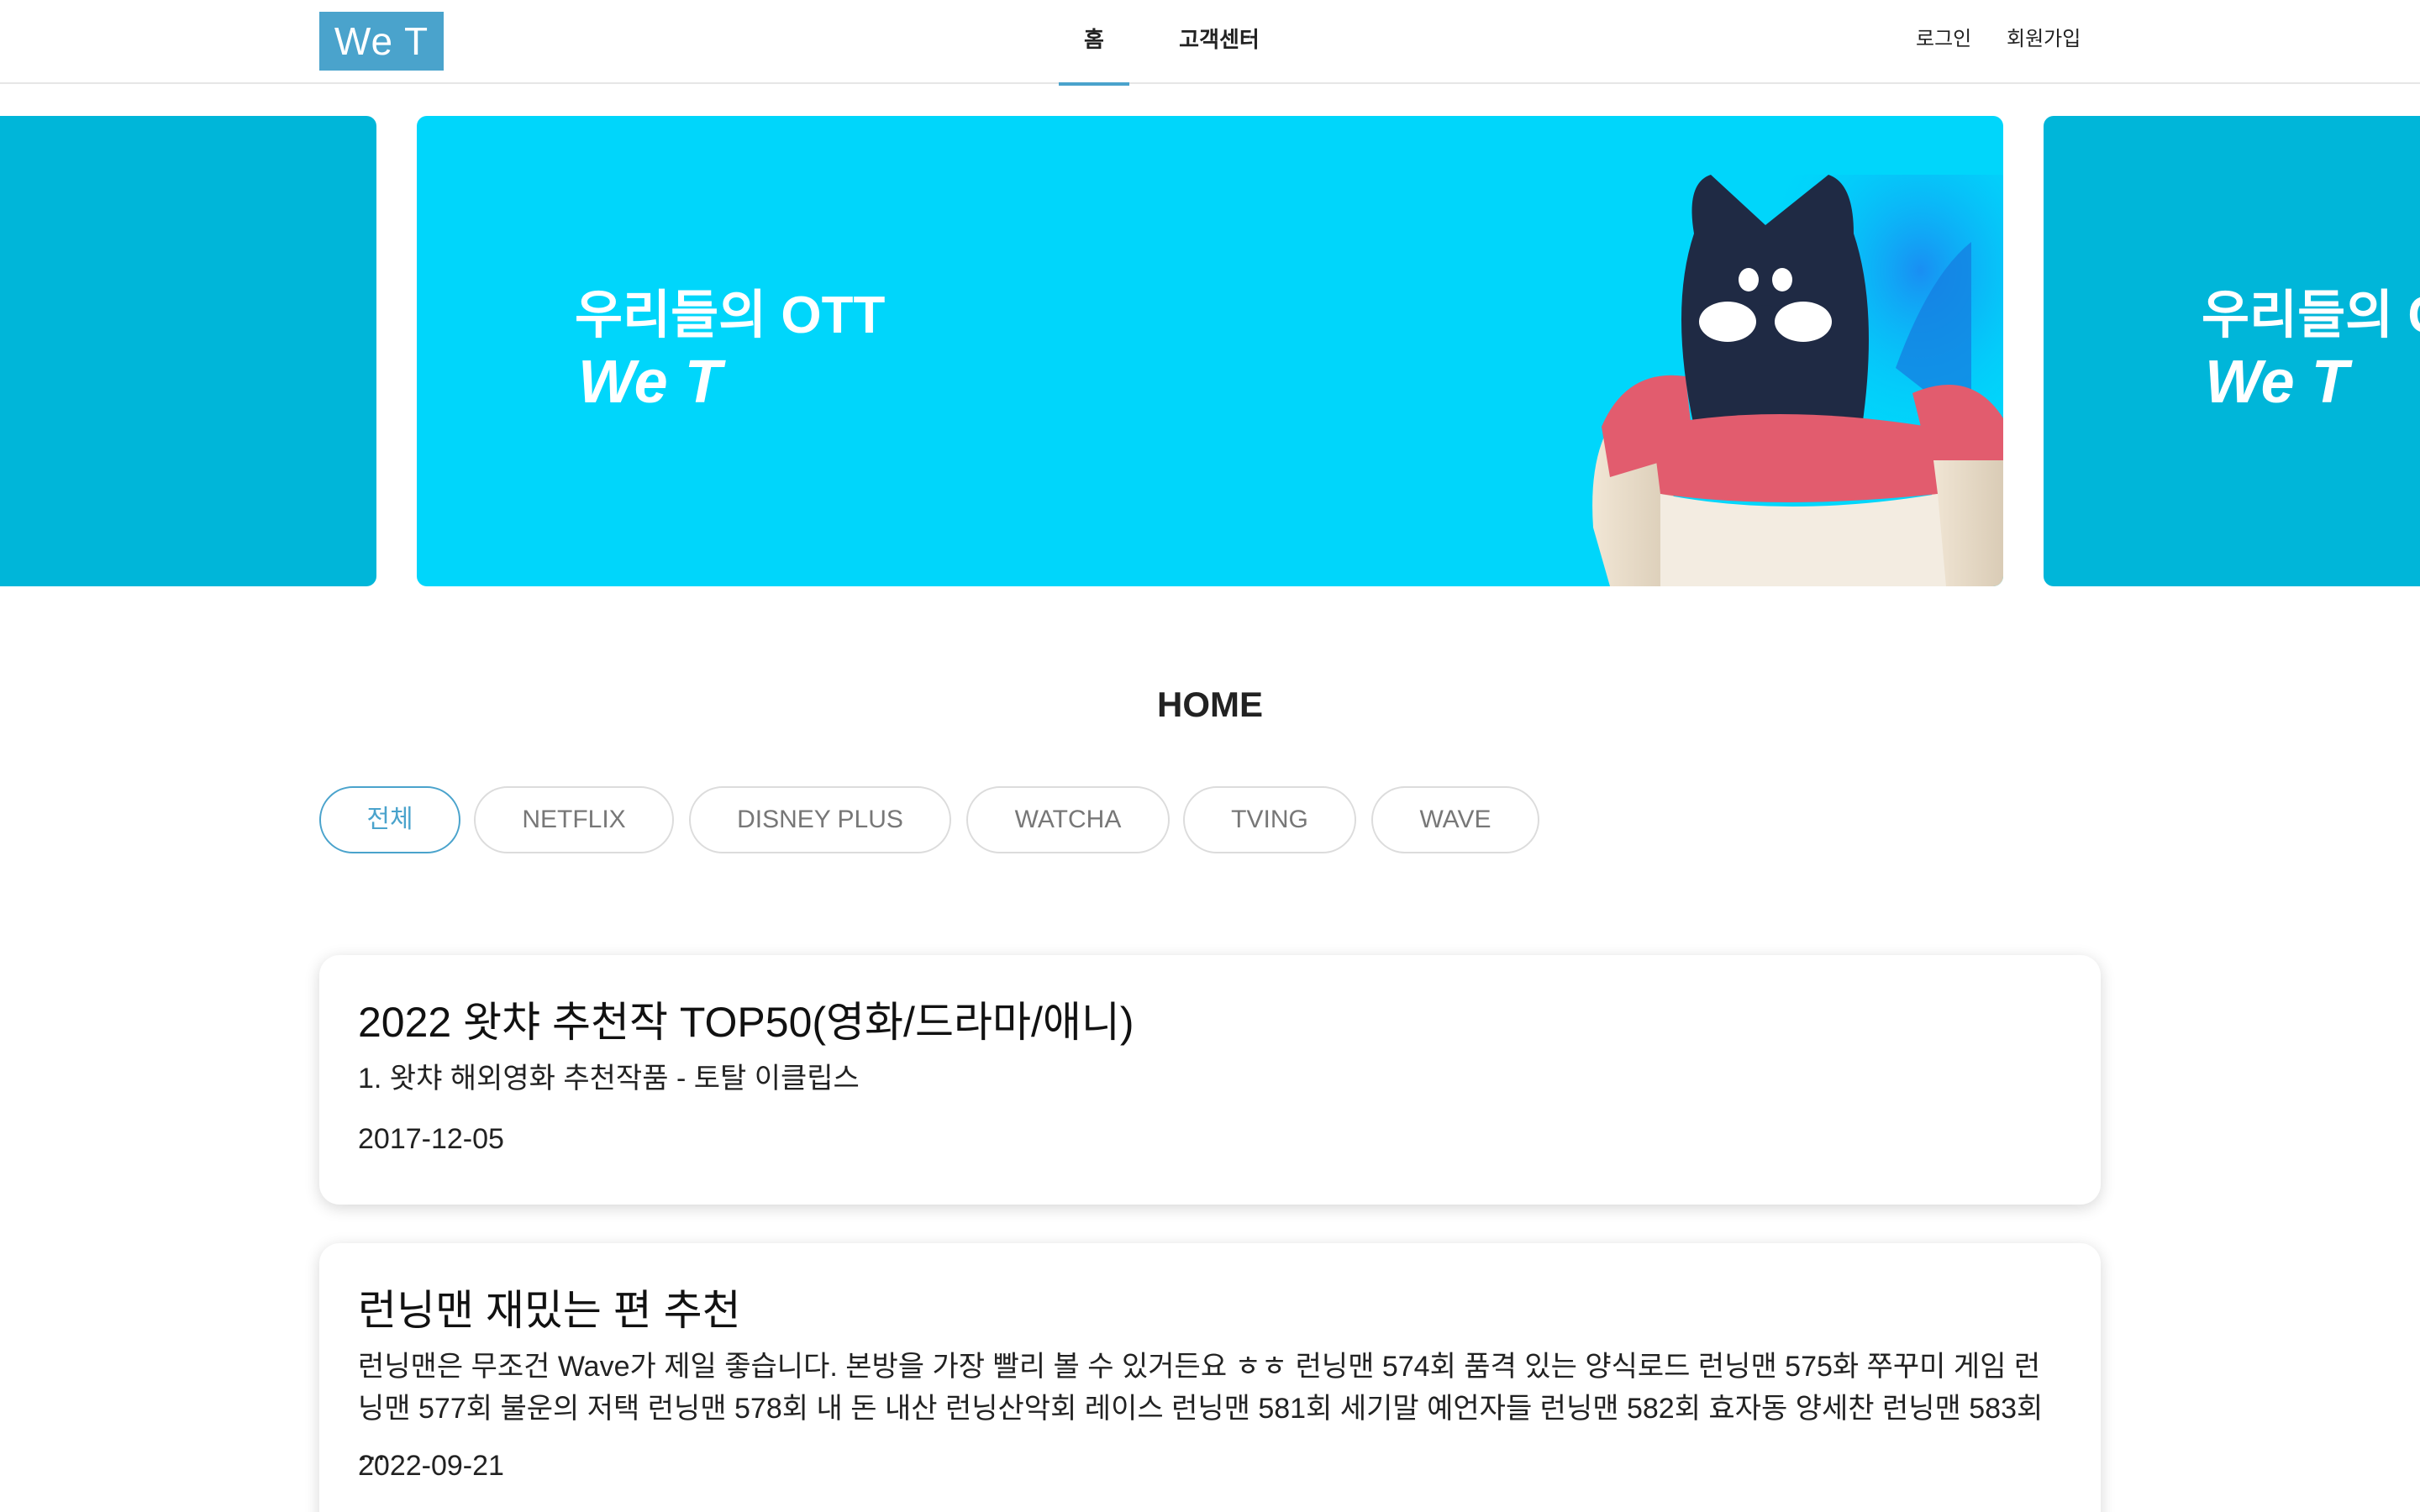 Image resolution: width=2420 pixels, height=1512 pixels. Describe the element at coordinates (431, 1466) in the screenshot. I see `post-date: 2022-09-21` at that location.